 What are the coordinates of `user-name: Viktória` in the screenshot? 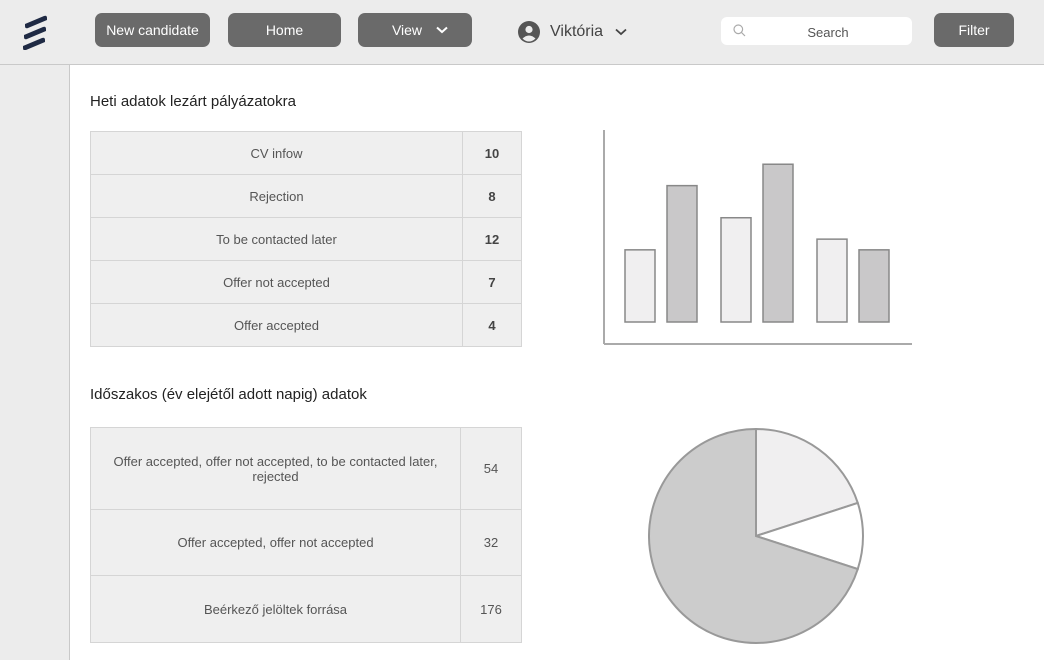 It's located at (577, 31).